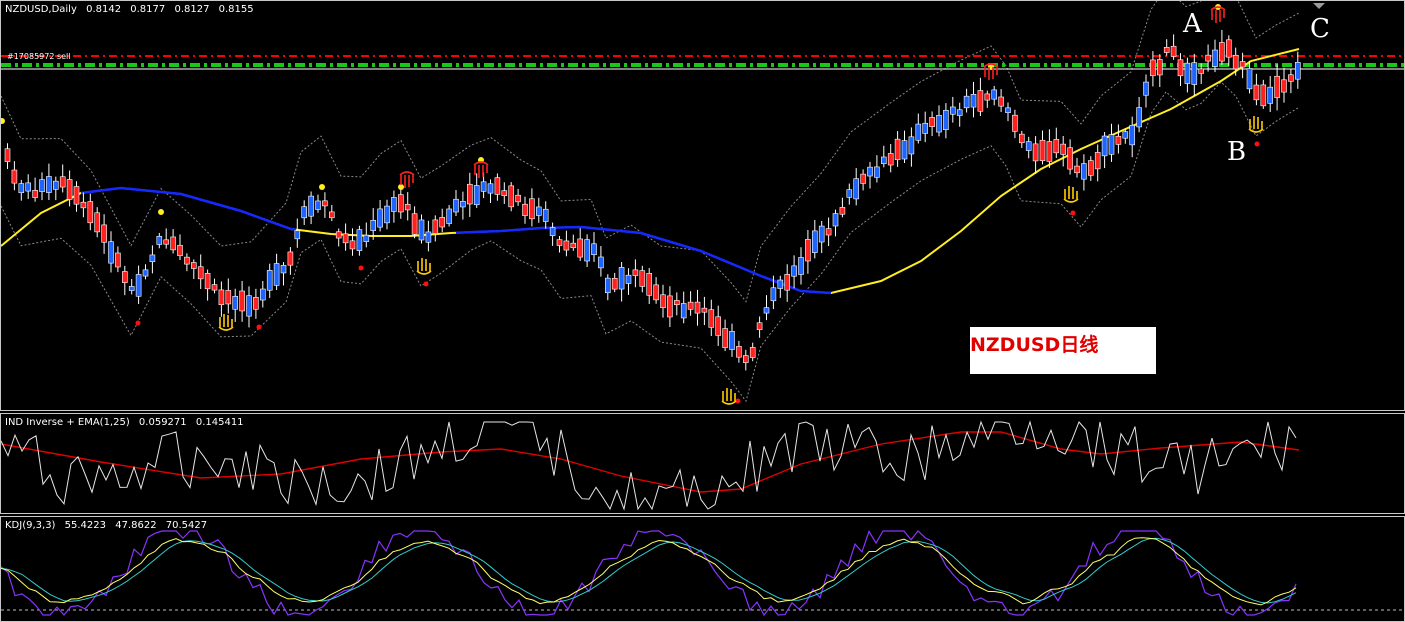 The width and height of the screenshot is (1405, 622). Describe the element at coordinates (501, 230) in the screenshot. I see `moving-average-down-segment` at that location.